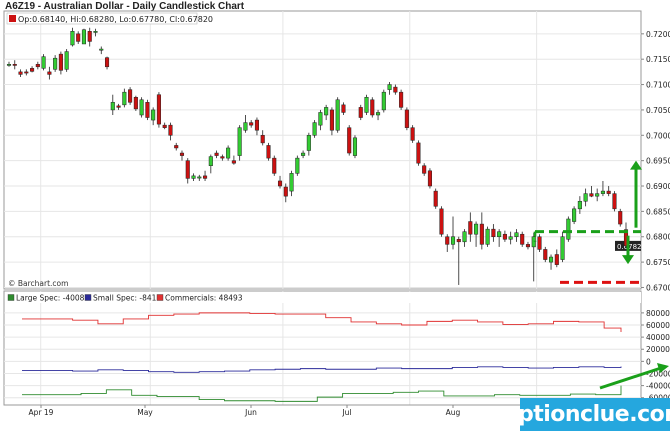  What do you see at coordinates (631, 247) in the screenshot?
I see `last-price-label: 0.67820` at bounding box center [631, 247].